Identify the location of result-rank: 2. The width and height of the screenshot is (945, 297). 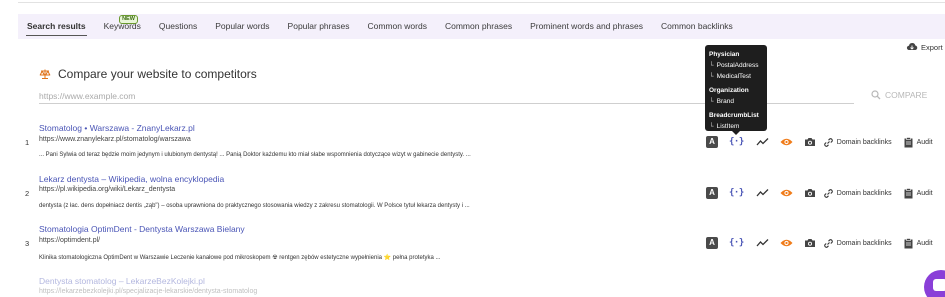
(27, 193).